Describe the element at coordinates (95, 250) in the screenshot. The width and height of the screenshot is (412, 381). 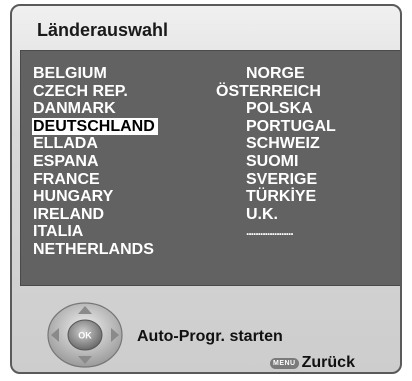
I see `country-item: NETHERLANDS` at that location.